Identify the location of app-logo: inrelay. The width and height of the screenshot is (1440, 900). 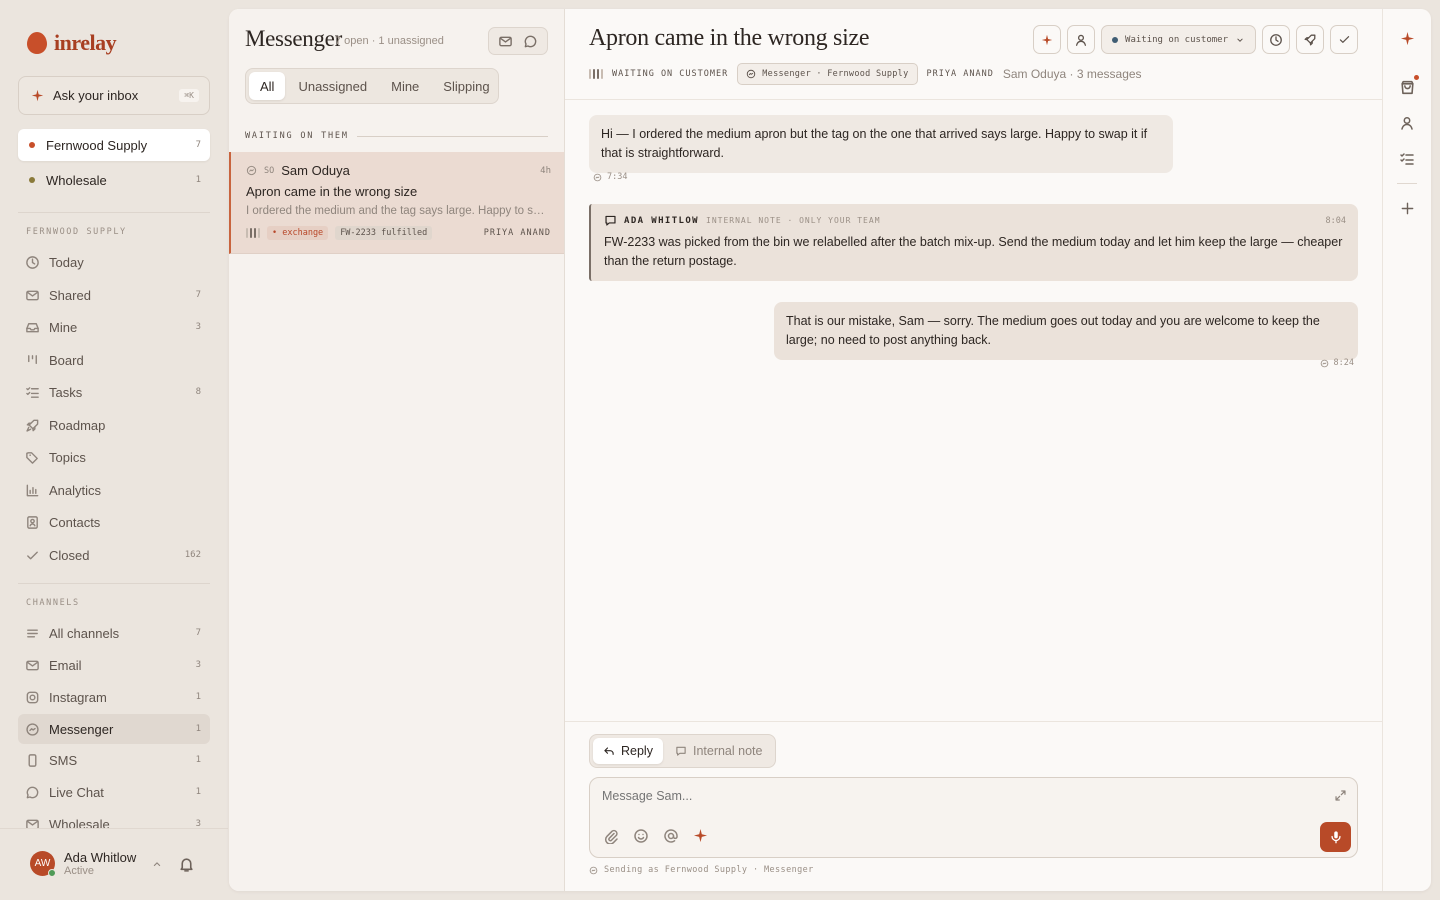
(72, 43).